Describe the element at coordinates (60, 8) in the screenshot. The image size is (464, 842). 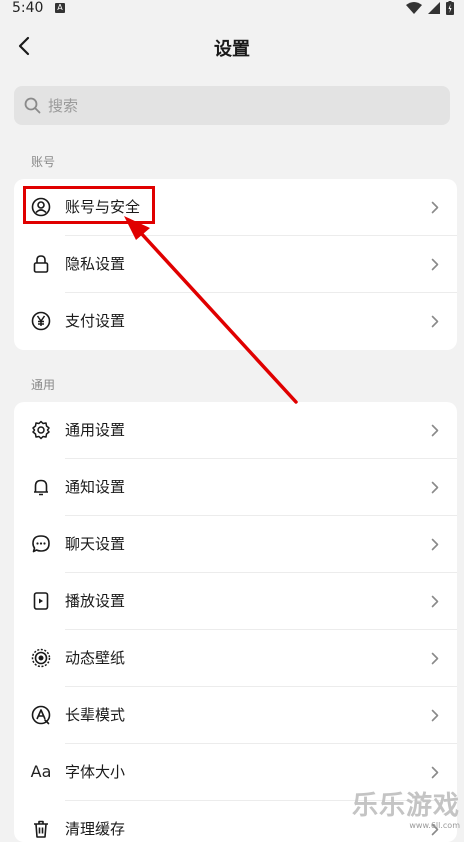
I see `notification-badge-icon: A` at that location.